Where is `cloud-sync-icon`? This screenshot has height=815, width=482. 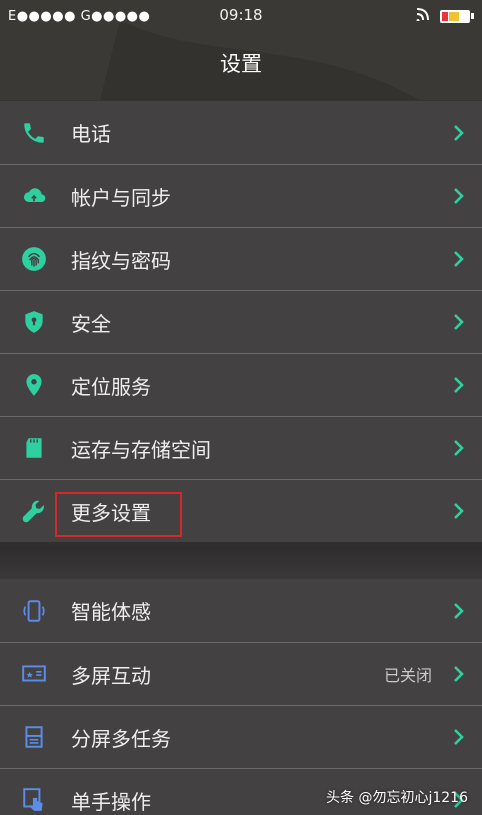 cloud-sync-icon is located at coordinates (34, 196).